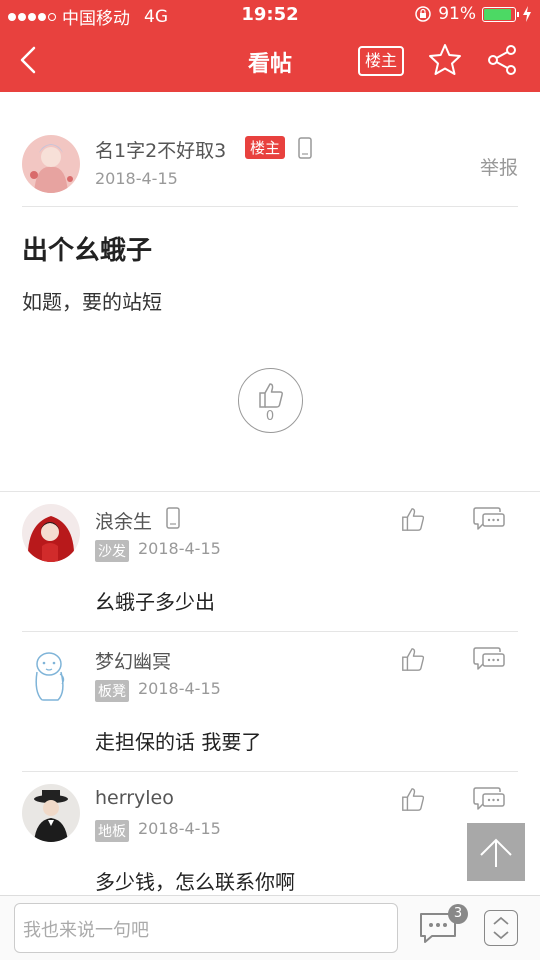 Image resolution: width=540 pixels, height=960 pixels. I want to click on status-bar: 中国移动 4G 19:52 91%, so click(270, 15).